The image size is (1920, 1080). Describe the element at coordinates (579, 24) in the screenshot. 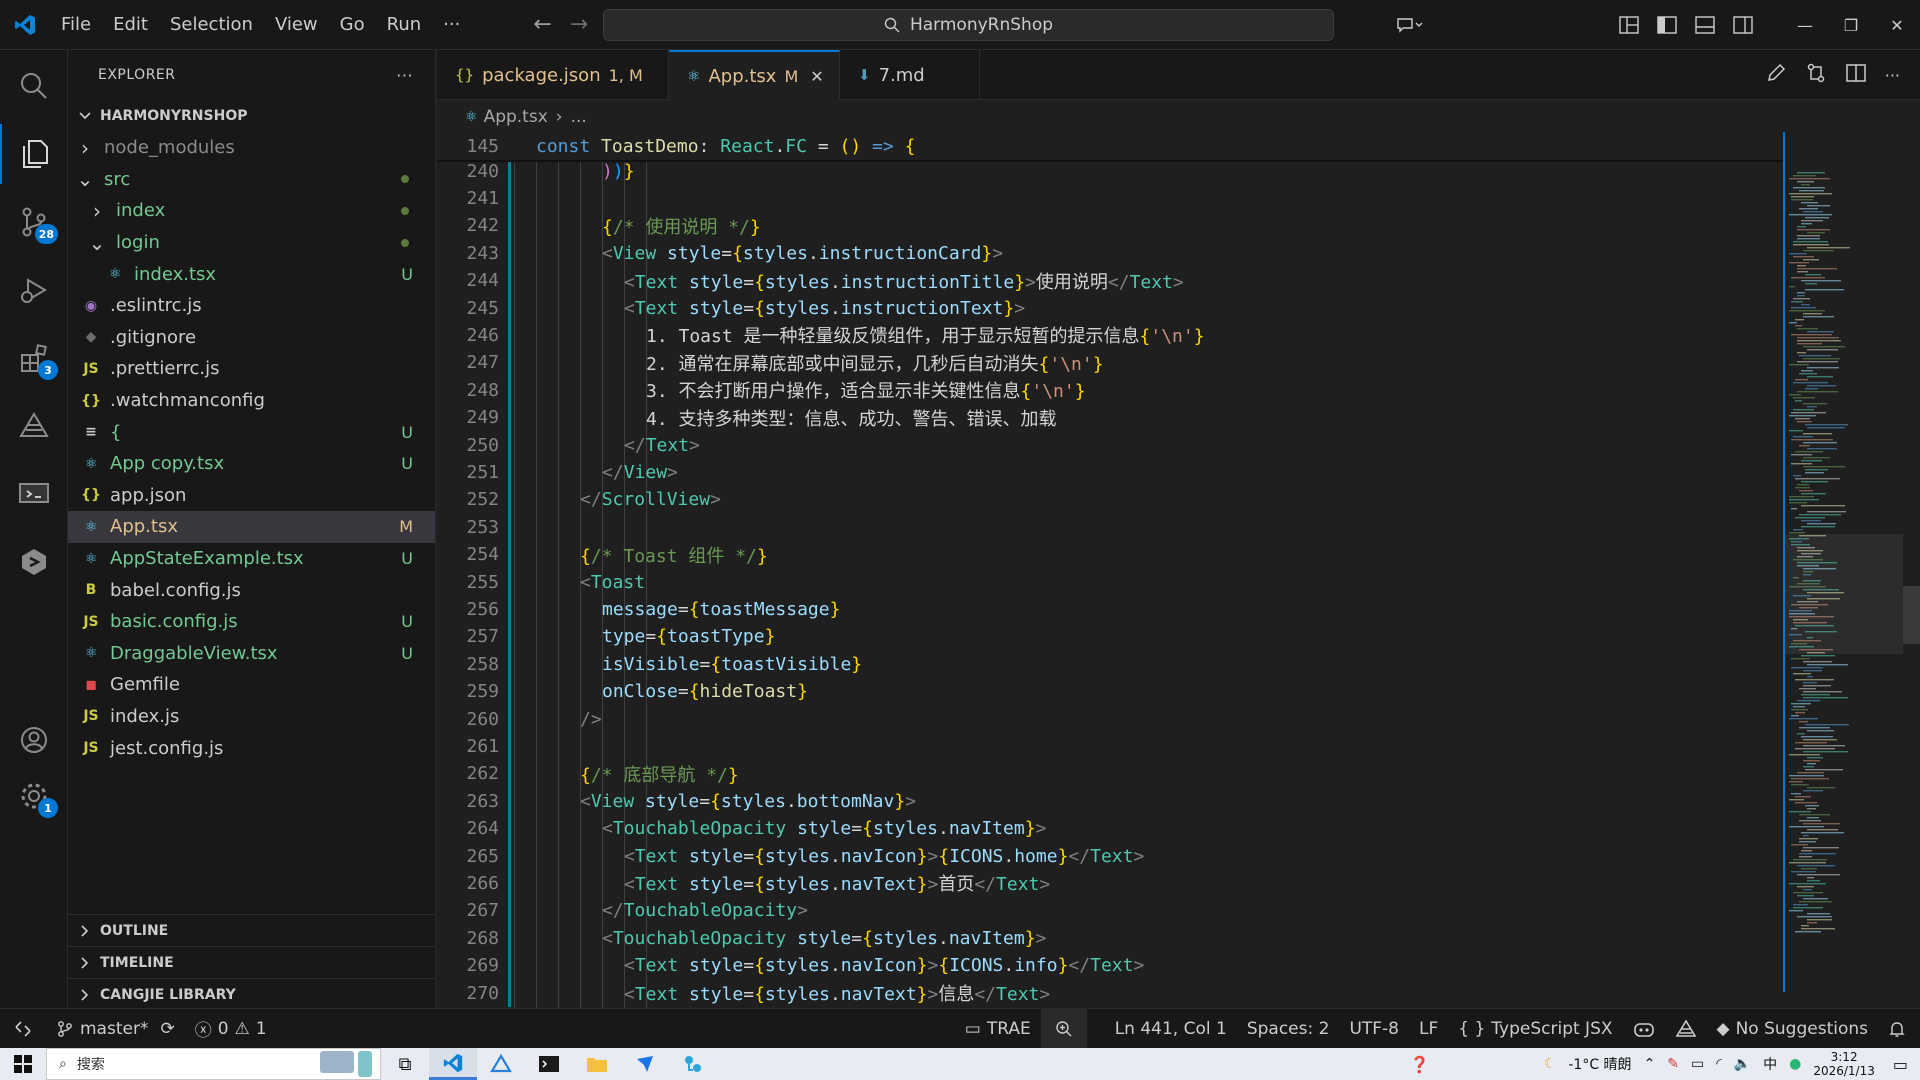

I see `forward-arrow-icon: →` at that location.